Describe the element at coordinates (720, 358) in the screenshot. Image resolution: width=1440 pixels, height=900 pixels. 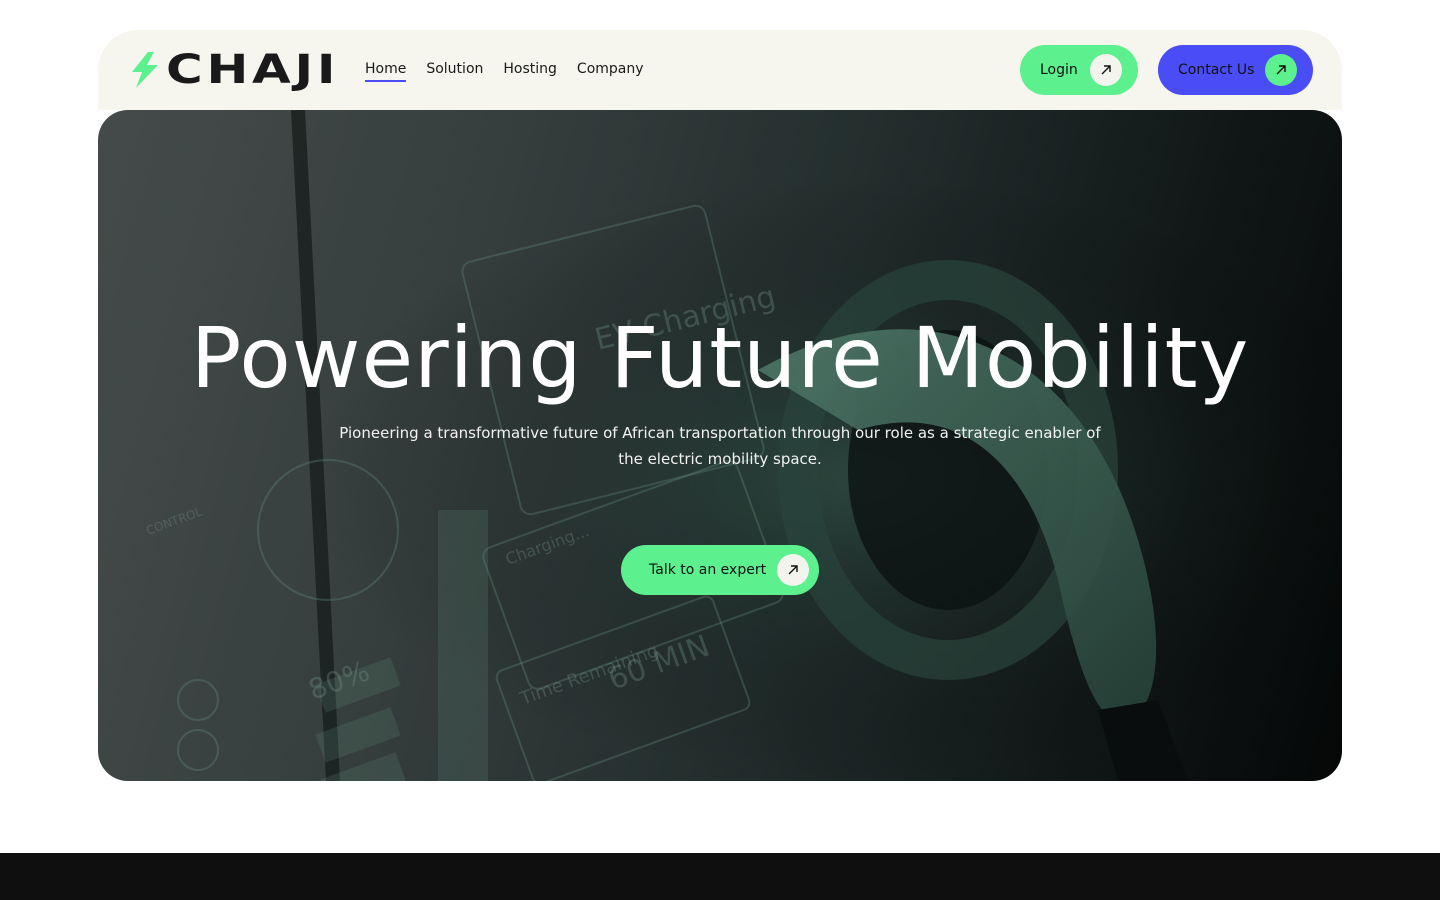
I see `hero-title: Powering Future Mobility` at that location.